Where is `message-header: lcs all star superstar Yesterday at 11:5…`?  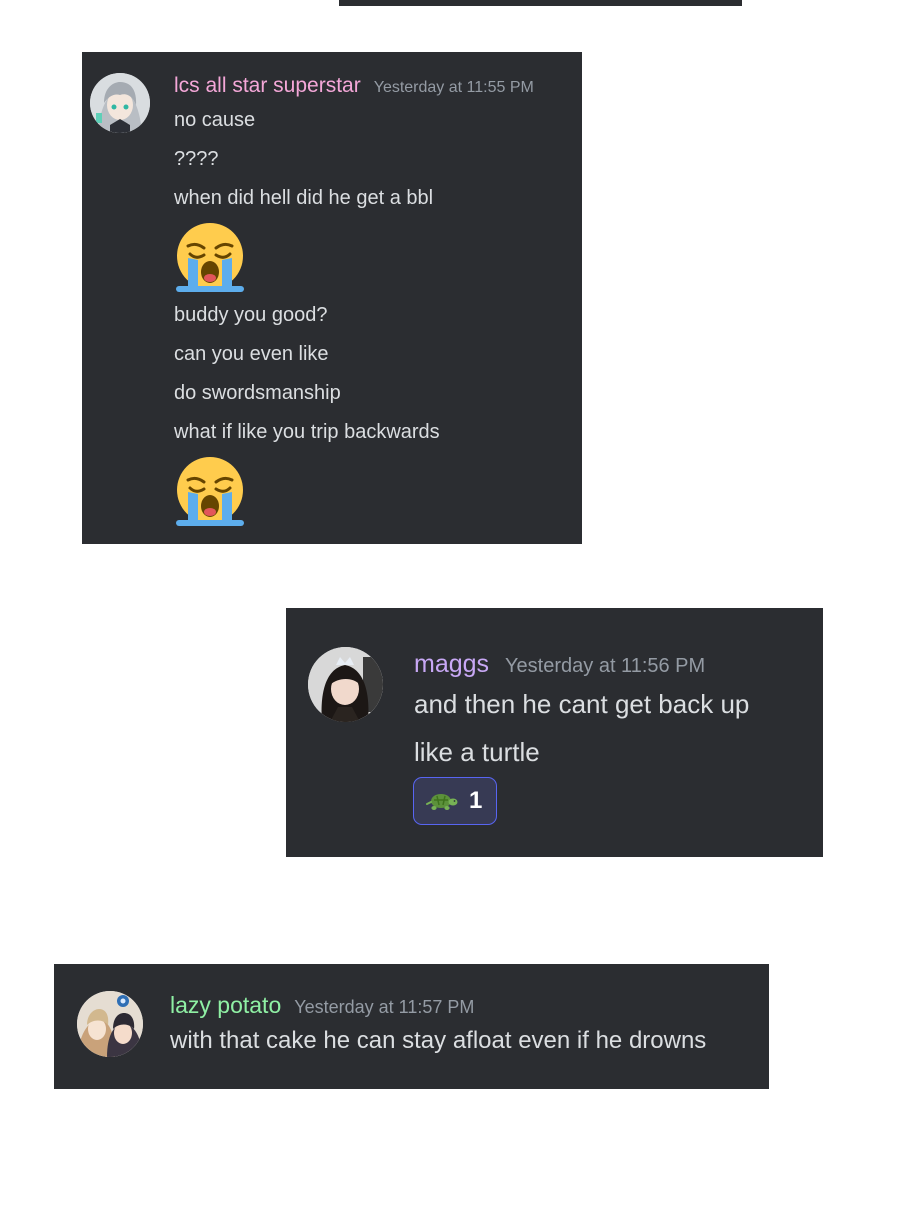 message-header: lcs all star superstar Yesterday at 11:5… is located at coordinates (354, 86).